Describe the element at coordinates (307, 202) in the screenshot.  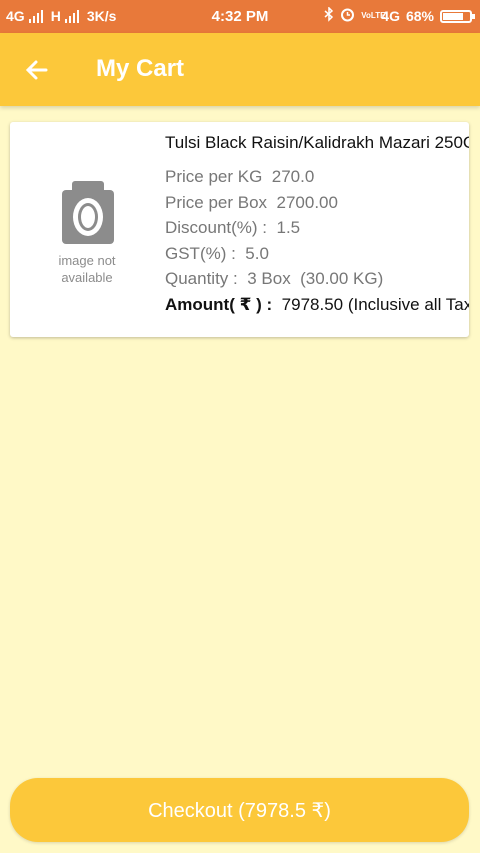
I see `price-per-box-value: 2700.00` at that location.